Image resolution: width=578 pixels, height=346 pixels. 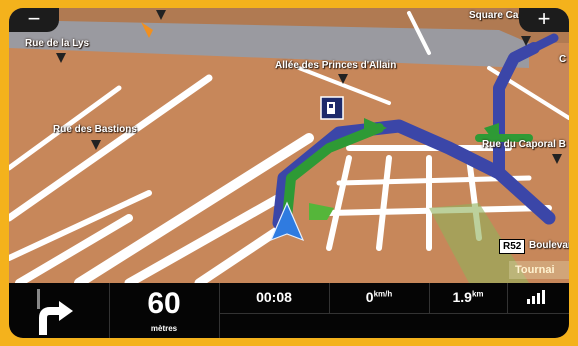 I want to click on distance-unit: mètres, so click(x=164, y=328).